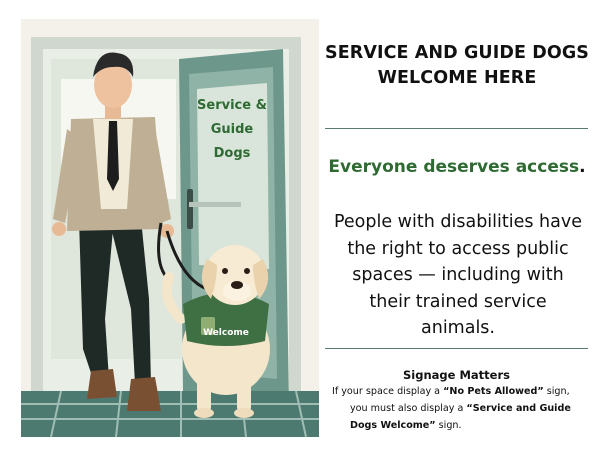  Describe the element at coordinates (454, 167) in the screenshot. I see `tagline-text: Everyone deserves access` at that location.